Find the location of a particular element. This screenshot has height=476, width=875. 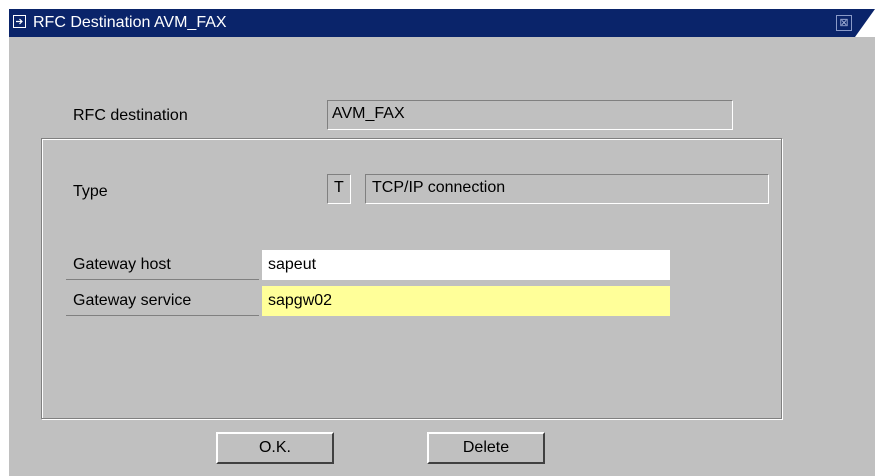

title-bar: RFC Destination AVM_FAX ⊠ is located at coordinates (436, 23).